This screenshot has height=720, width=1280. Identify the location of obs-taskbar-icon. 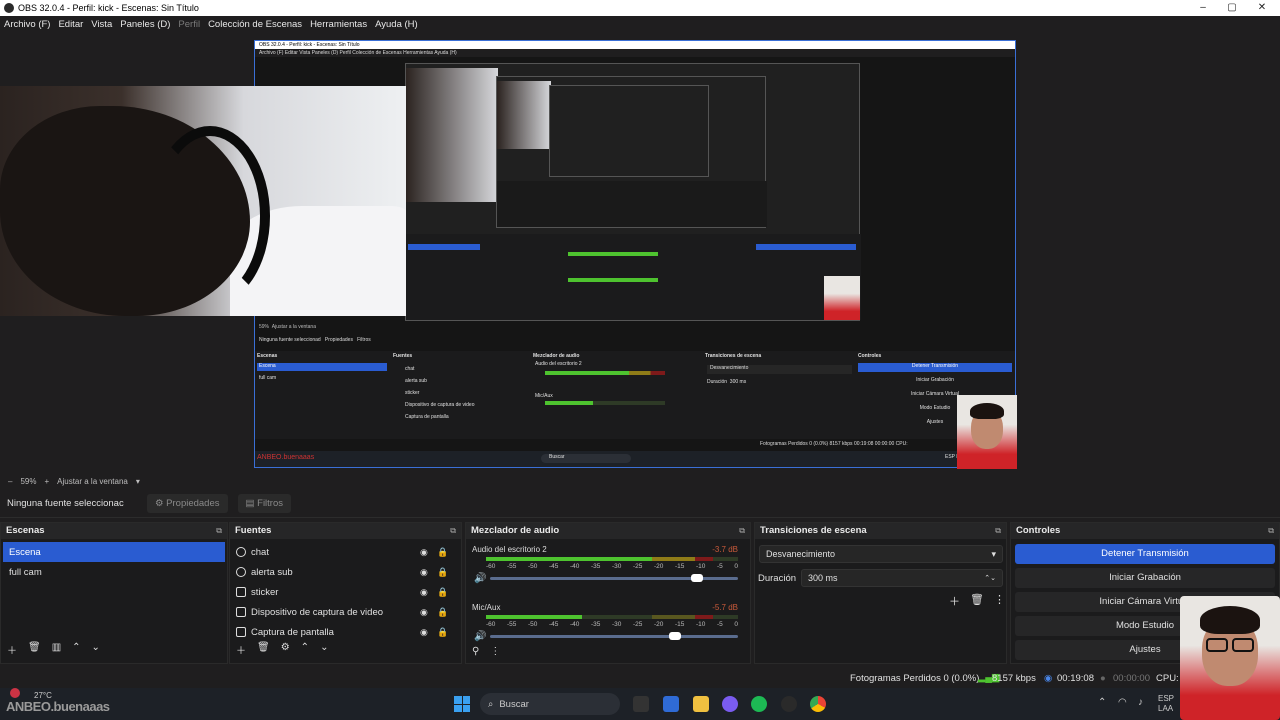
(789, 704).